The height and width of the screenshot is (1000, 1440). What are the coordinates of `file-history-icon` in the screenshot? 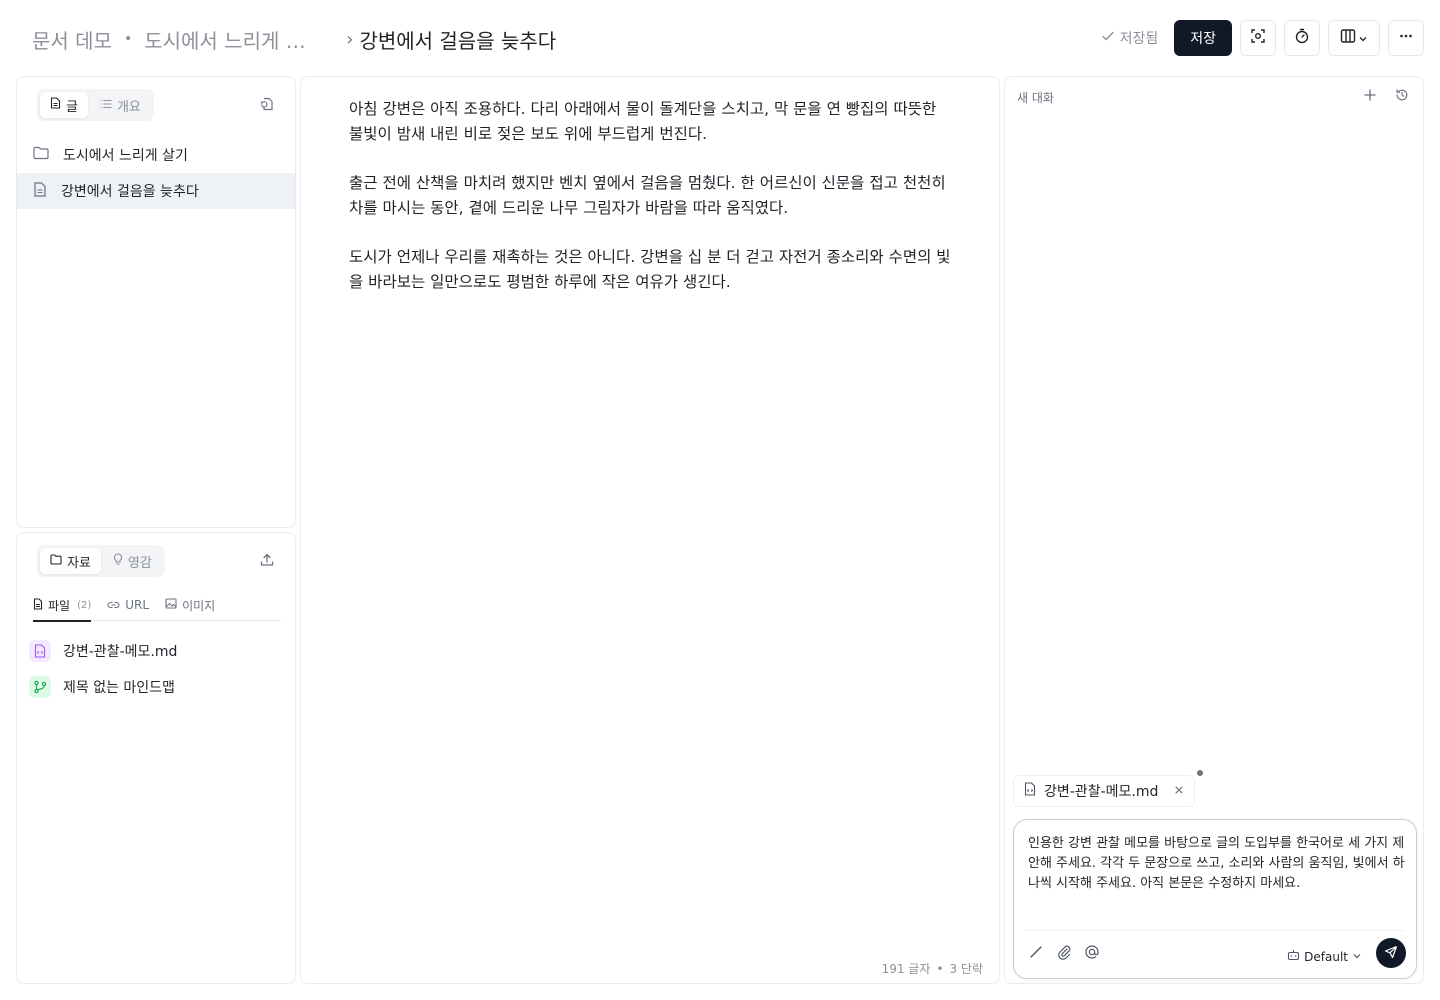 It's located at (267, 105).